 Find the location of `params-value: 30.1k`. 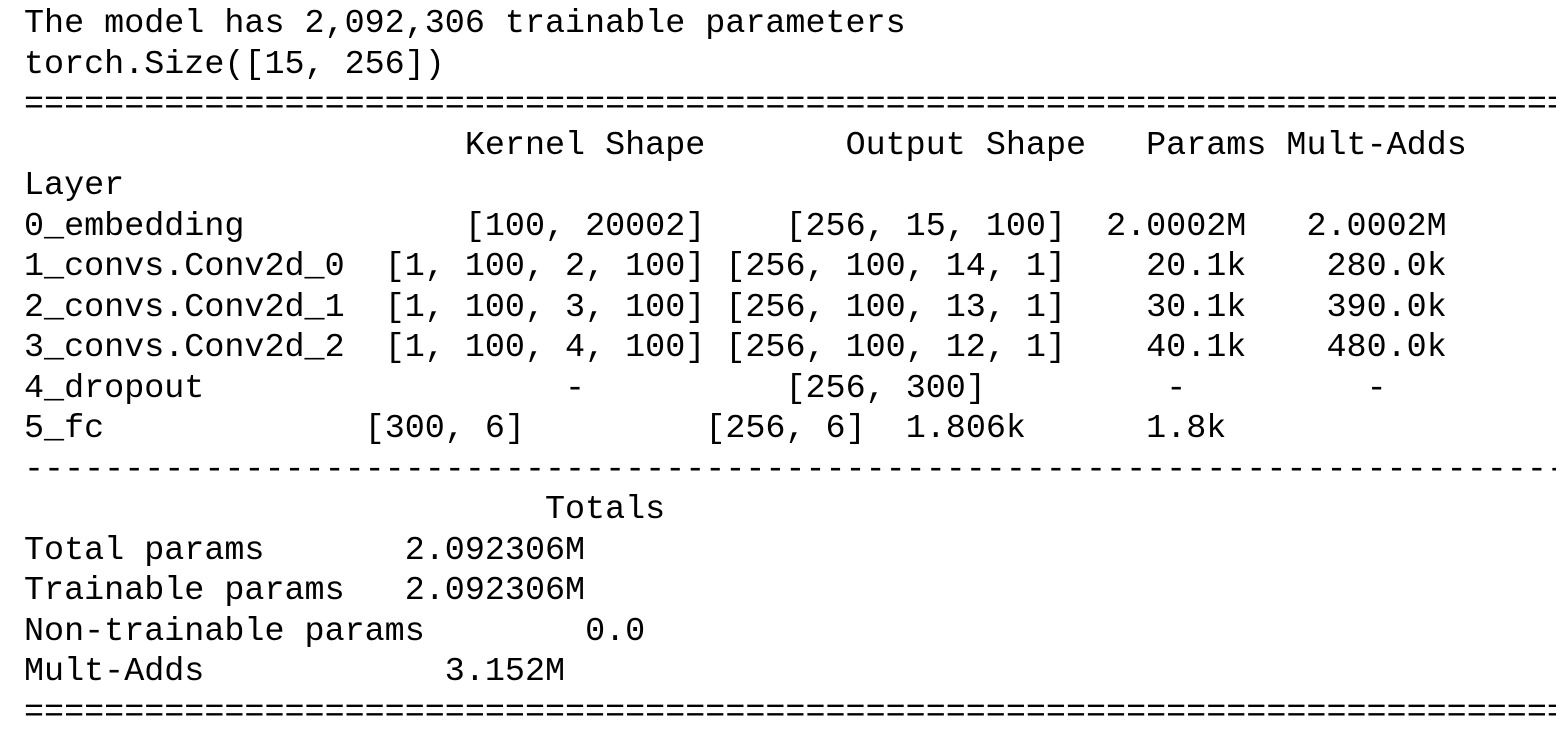

params-value: 30.1k is located at coordinates (1196, 307).